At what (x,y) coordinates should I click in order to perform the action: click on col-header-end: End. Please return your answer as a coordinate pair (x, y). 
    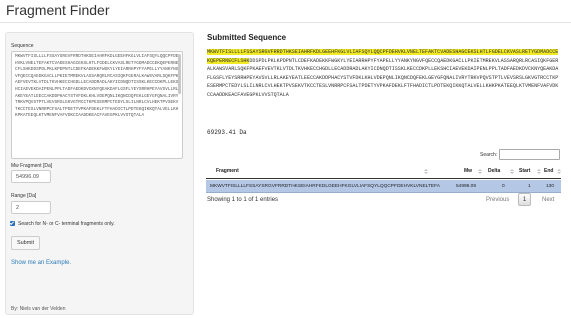
    Looking at the image, I should click on (548, 171).